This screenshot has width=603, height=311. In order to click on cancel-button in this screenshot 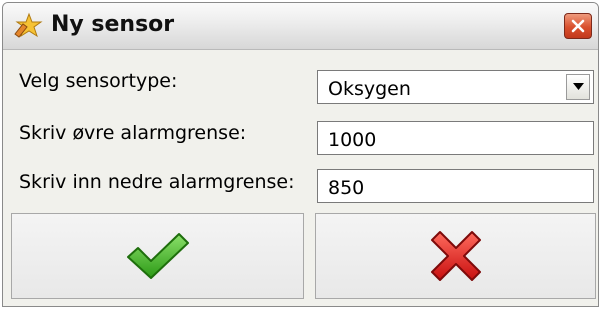, I will do `click(455, 256)`.